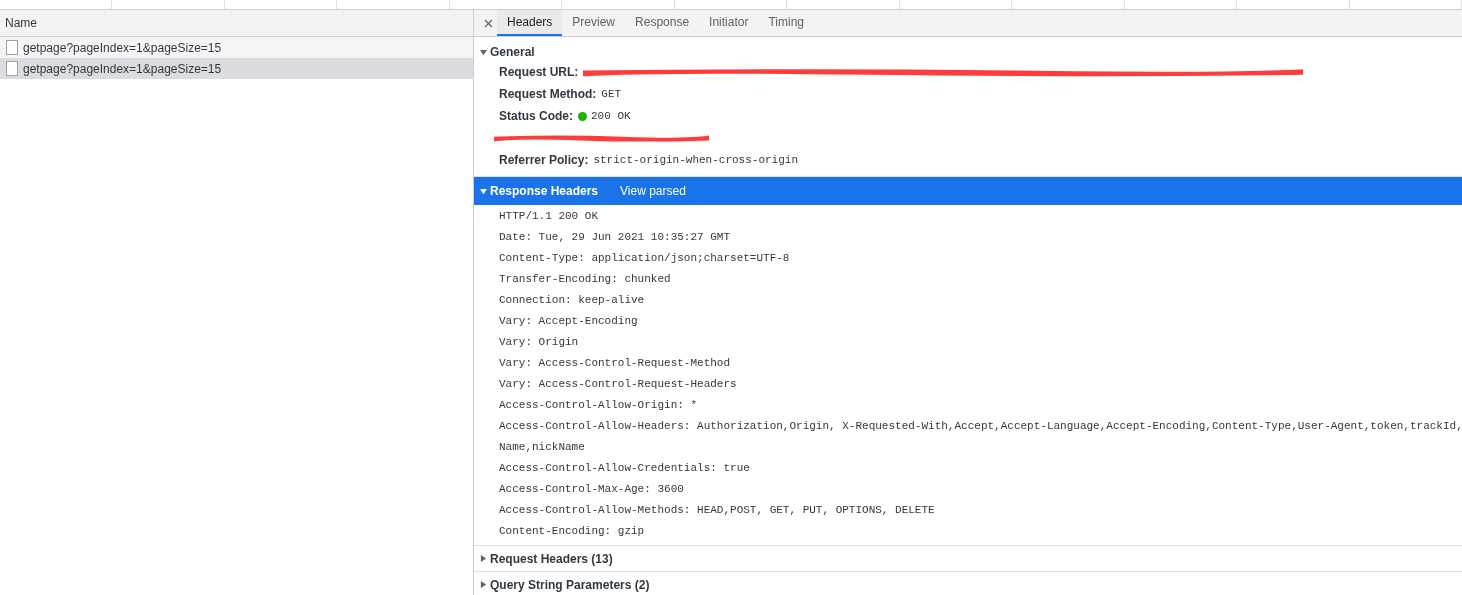 The height and width of the screenshot is (595, 1462). What do you see at coordinates (980, 427) in the screenshot?
I see `header-line: Access-Control-Allow-Headers: Authorization,Origin, X-Requested-With,Accept,Accept-Language,Accept-Encoding,Content-Type,User-Agent,token,trackId,` at bounding box center [980, 427].